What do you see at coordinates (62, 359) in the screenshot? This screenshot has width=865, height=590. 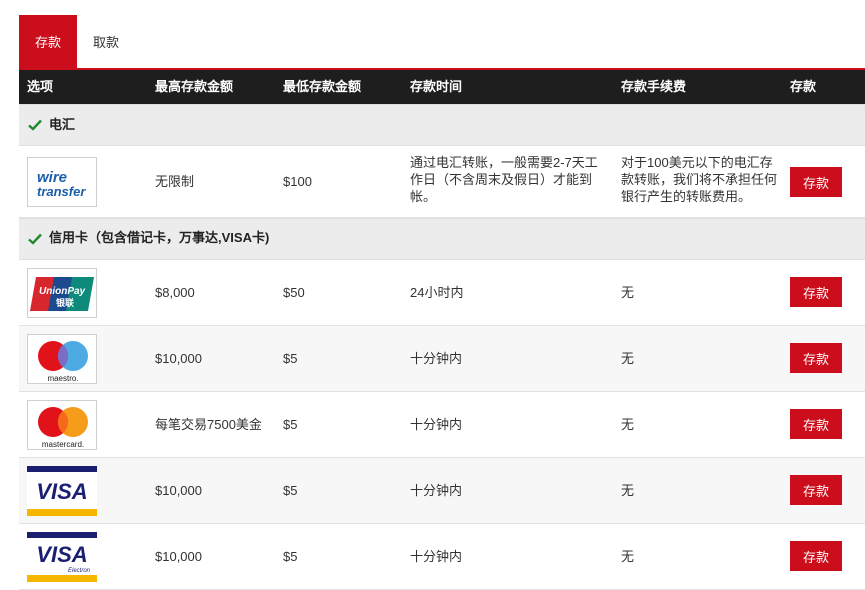 I see `maestro-logo: maestro.` at bounding box center [62, 359].